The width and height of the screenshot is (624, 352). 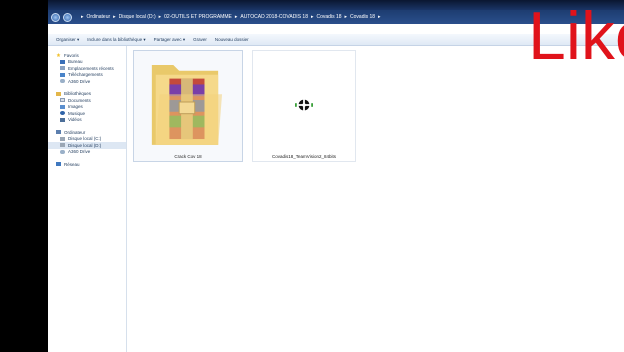 What do you see at coordinates (87, 120) in the screenshot?
I see `sidebar-item-videos: Vidéos` at bounding box center [87, 120].